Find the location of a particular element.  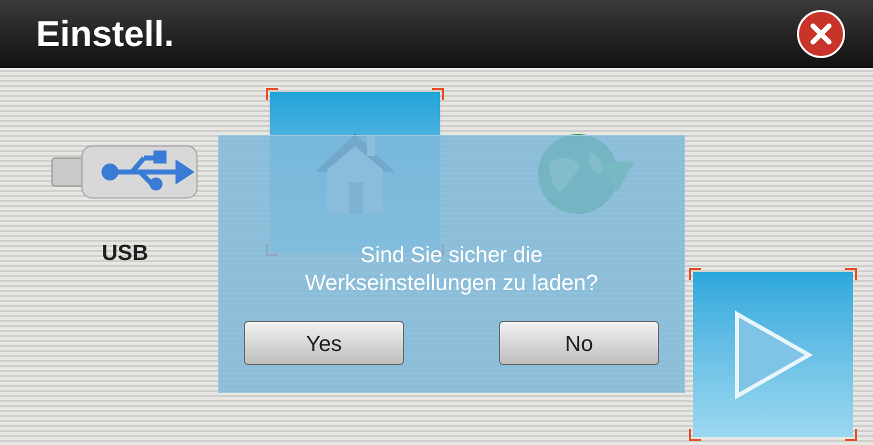

close-icon is located at coordinates (821, 34).